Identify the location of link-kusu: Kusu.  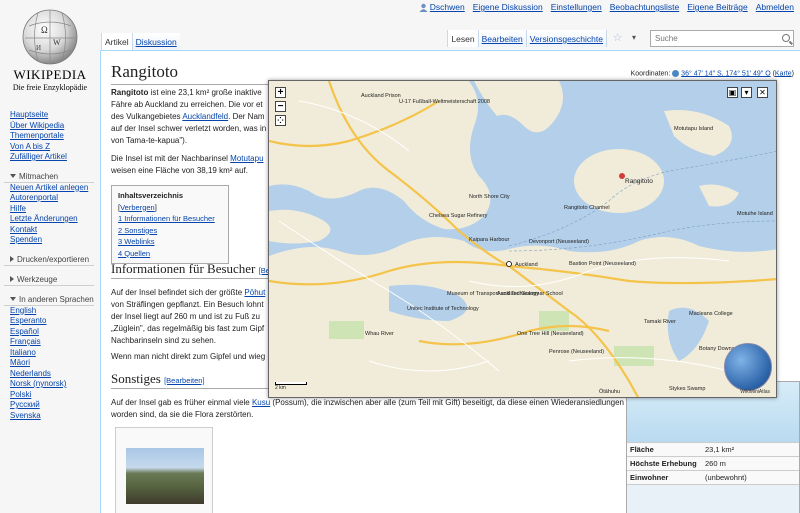
(261, 402).